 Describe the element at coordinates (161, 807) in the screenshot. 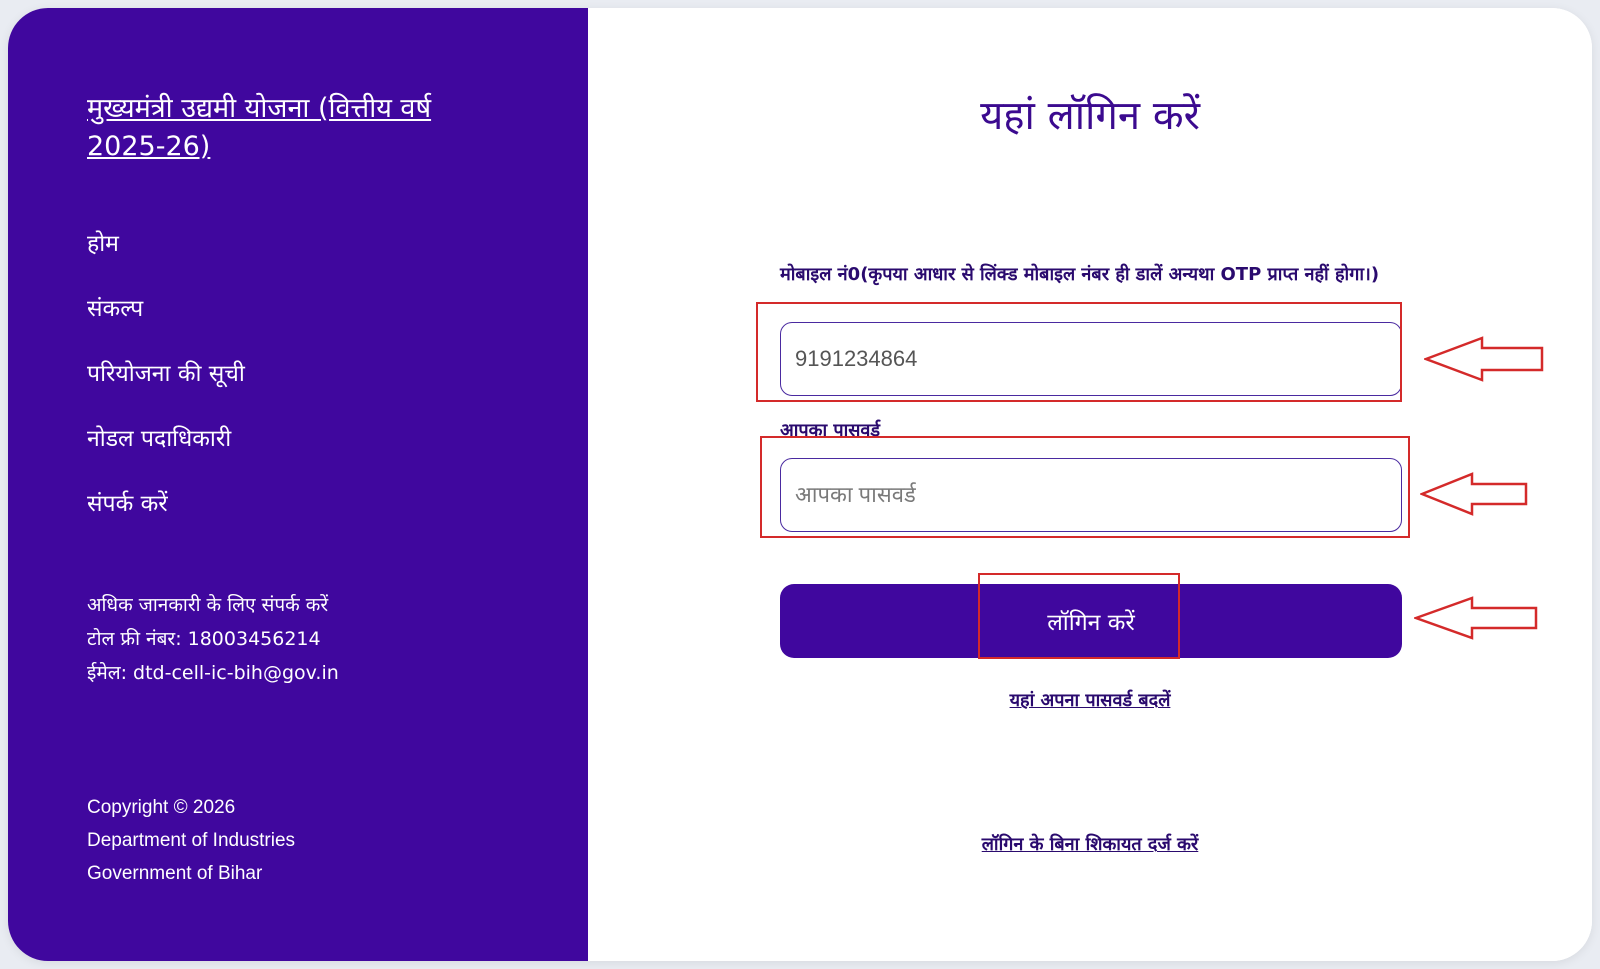

I see `copyright-year: Copyright © 2026` at that location.